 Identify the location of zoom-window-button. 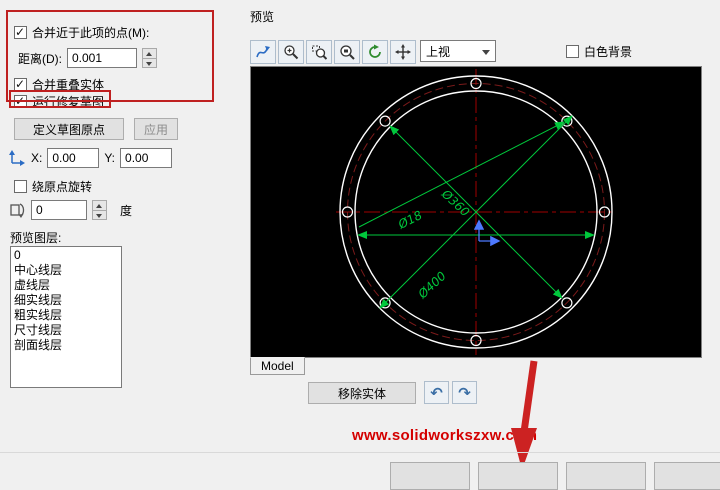
(319, 52).